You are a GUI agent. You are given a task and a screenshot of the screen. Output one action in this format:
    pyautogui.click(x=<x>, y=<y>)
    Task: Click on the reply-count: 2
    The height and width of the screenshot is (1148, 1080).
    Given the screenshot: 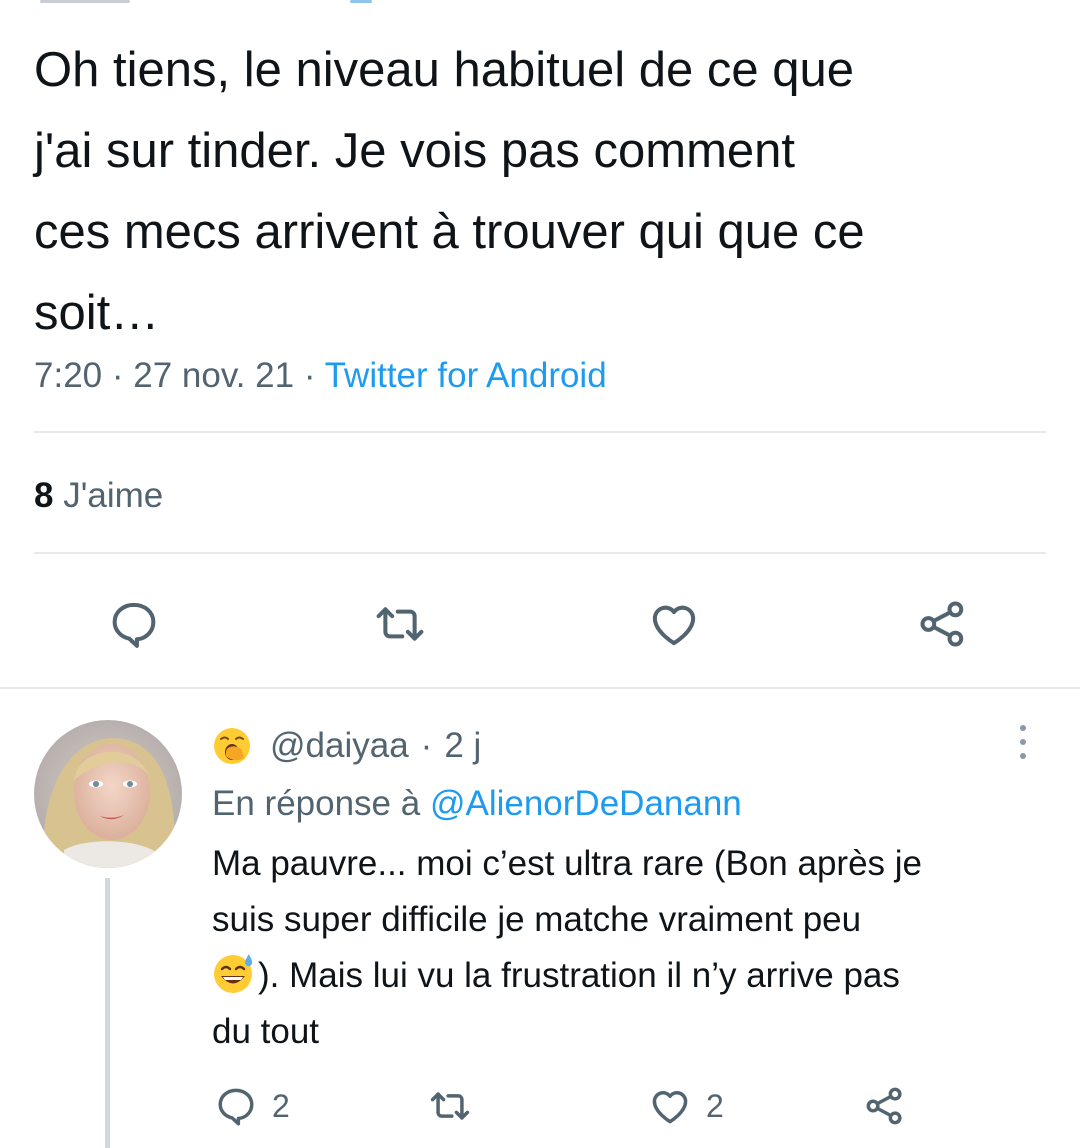 What is the action you would take?
    pyautogui.click(x=281, y=1105)
    